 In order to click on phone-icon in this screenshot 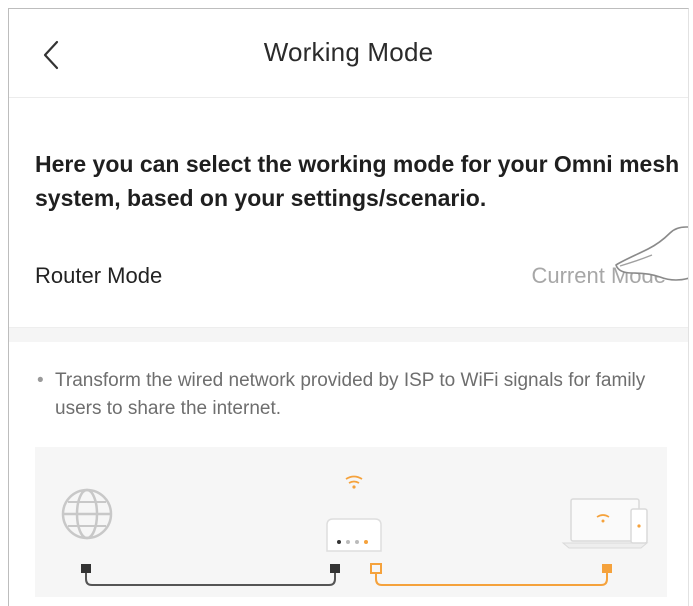, I will do `click(639, 526)`.